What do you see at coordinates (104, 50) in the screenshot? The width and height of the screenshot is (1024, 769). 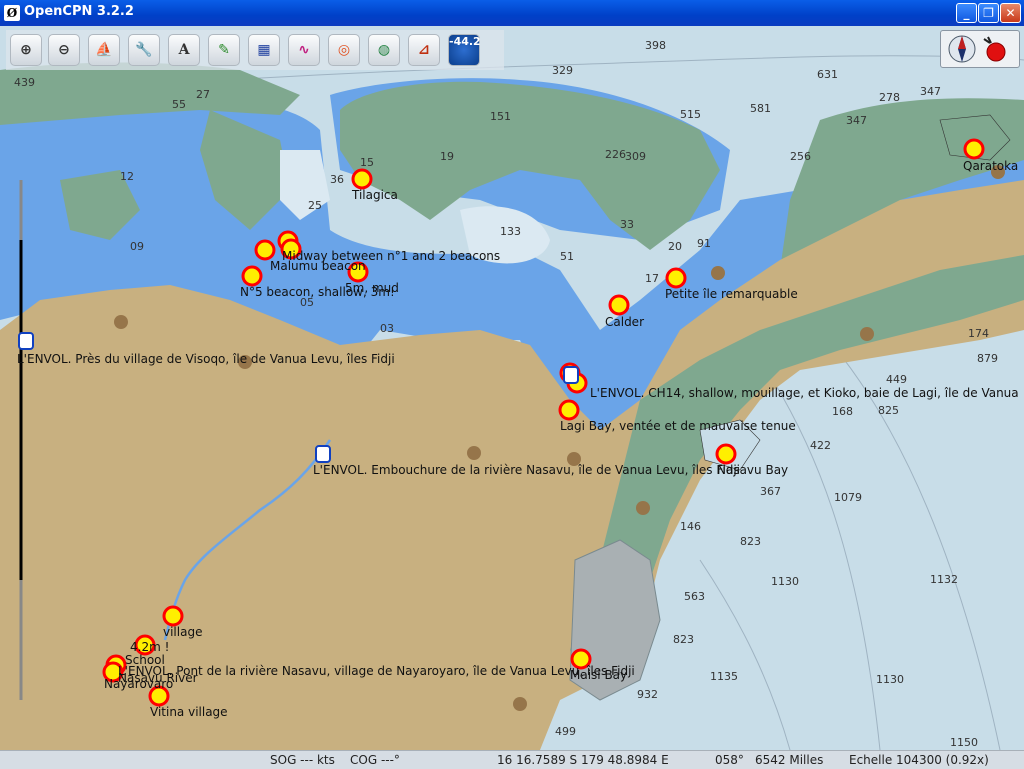 I see `own-ship-button: ⛵` at bounding box center [104, 50].